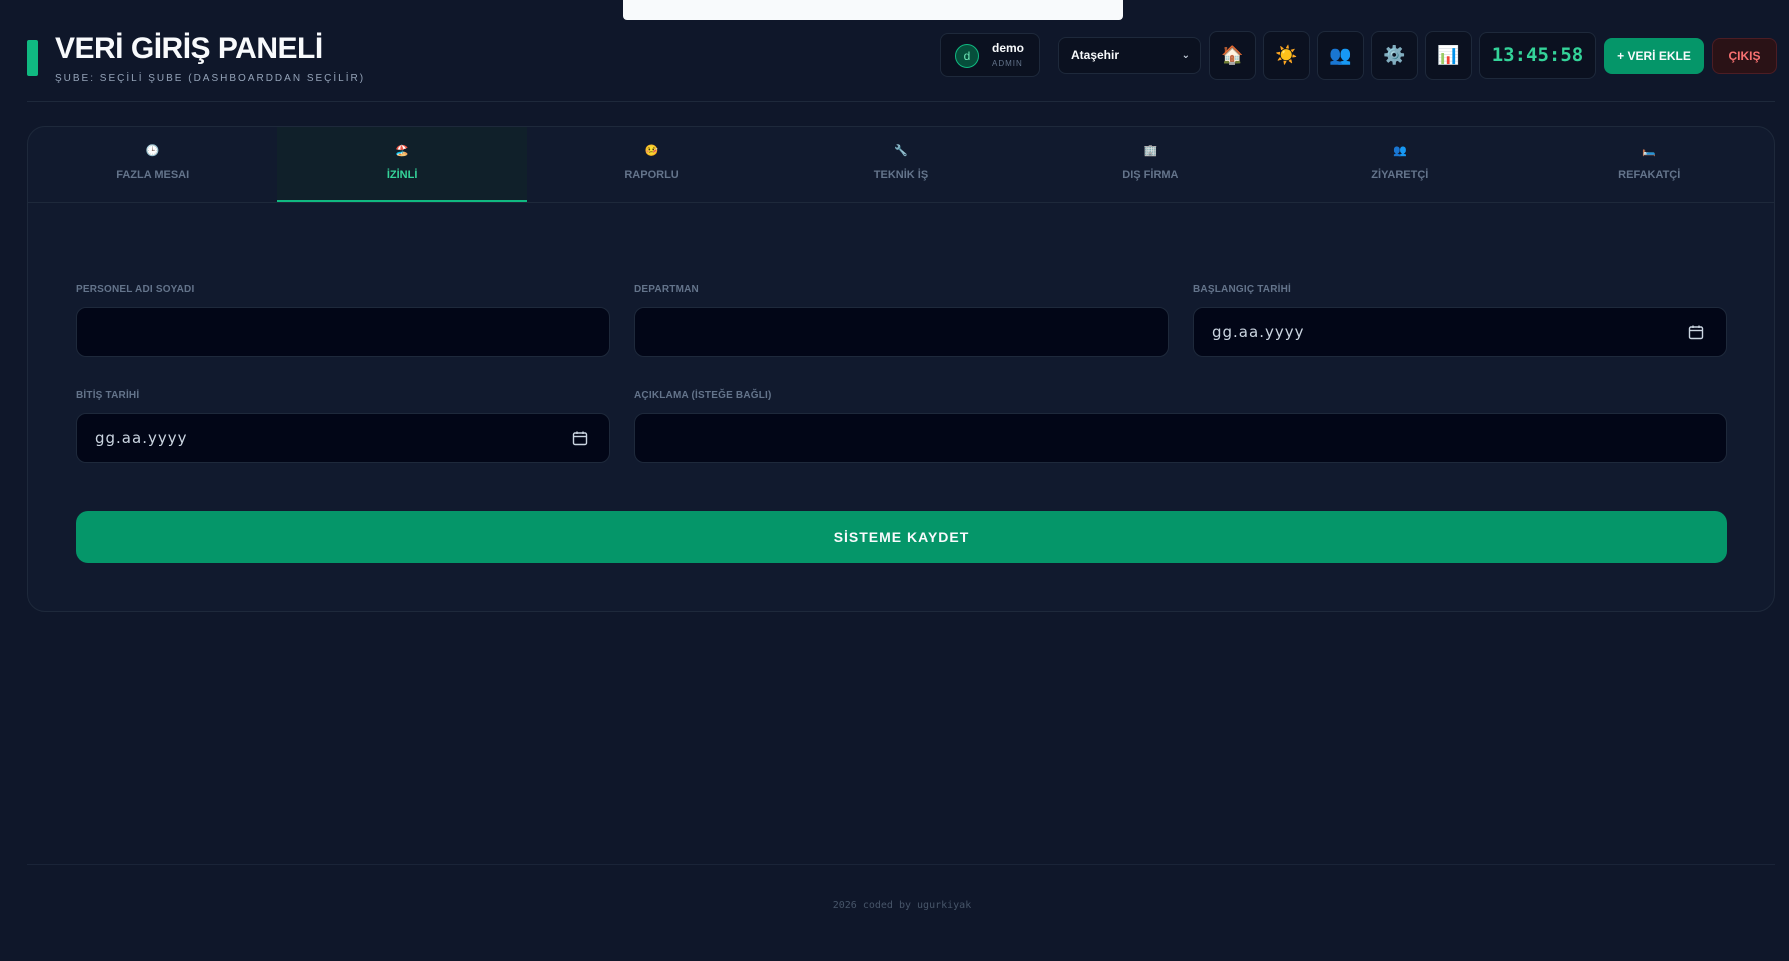 The width and height of the screenshot is (1789, 961). I want to click on branch-select: Ataşehir ⌄, so click(1129, 55).